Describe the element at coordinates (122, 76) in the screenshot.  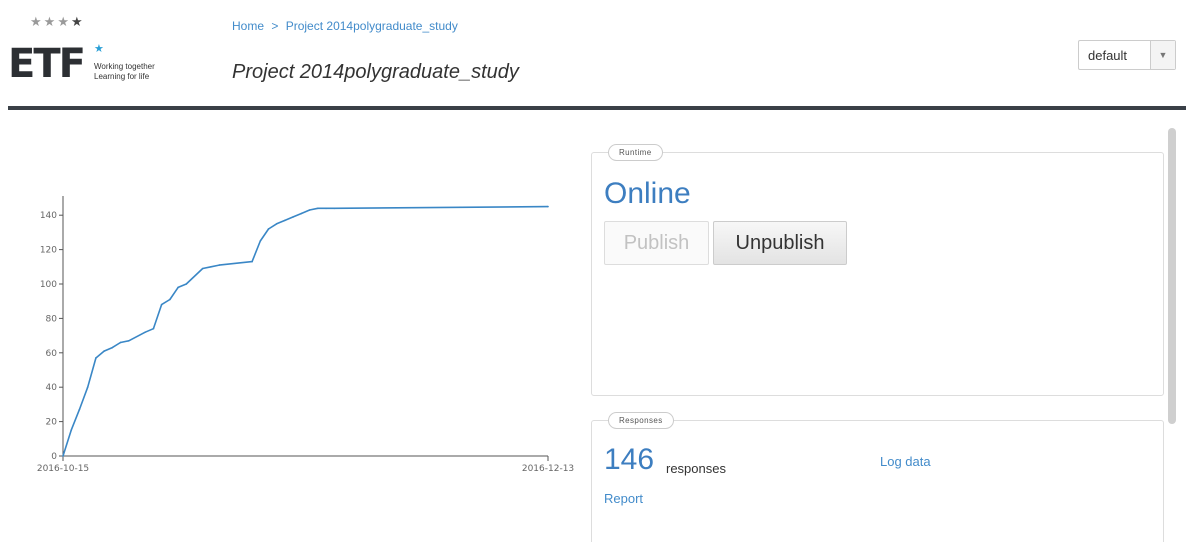
I see `logo-tagline-line2: Learning for life` at that location.